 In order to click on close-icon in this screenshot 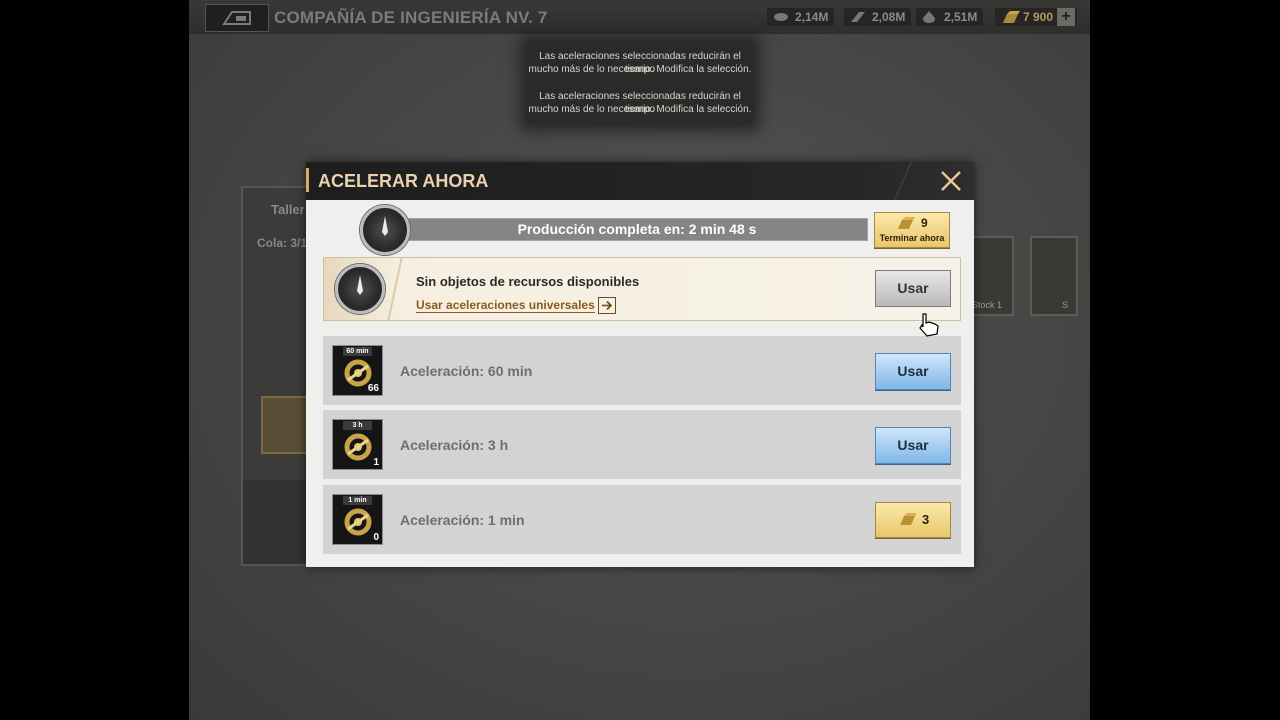, I will do `click(951, 181)`.